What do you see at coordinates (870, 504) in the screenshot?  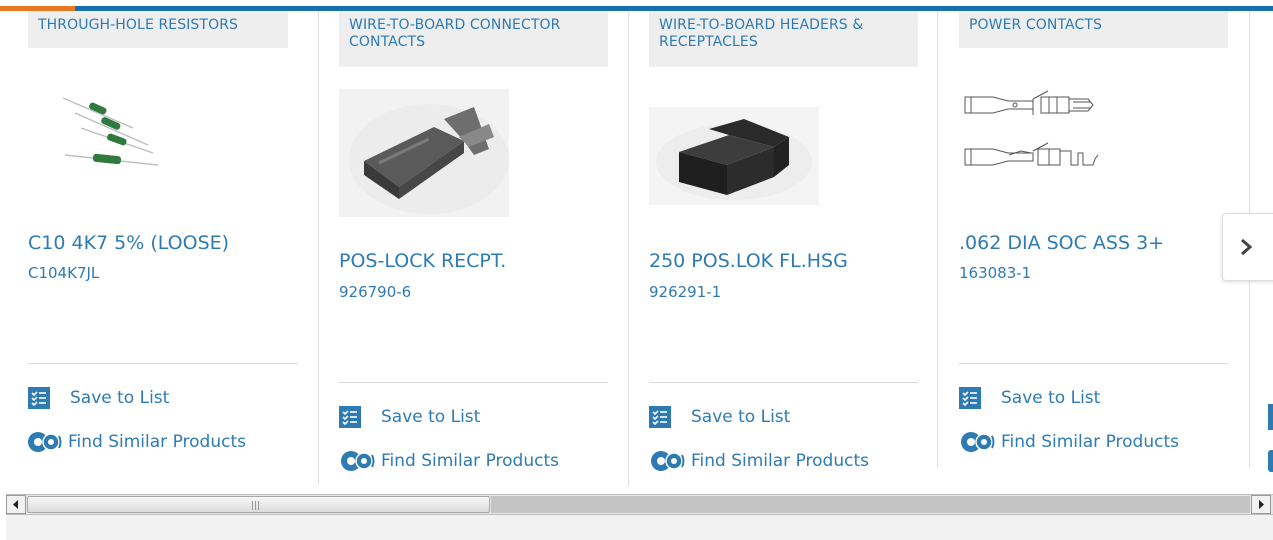 I see `scrollbar-track` at bounding box center [870, 504].